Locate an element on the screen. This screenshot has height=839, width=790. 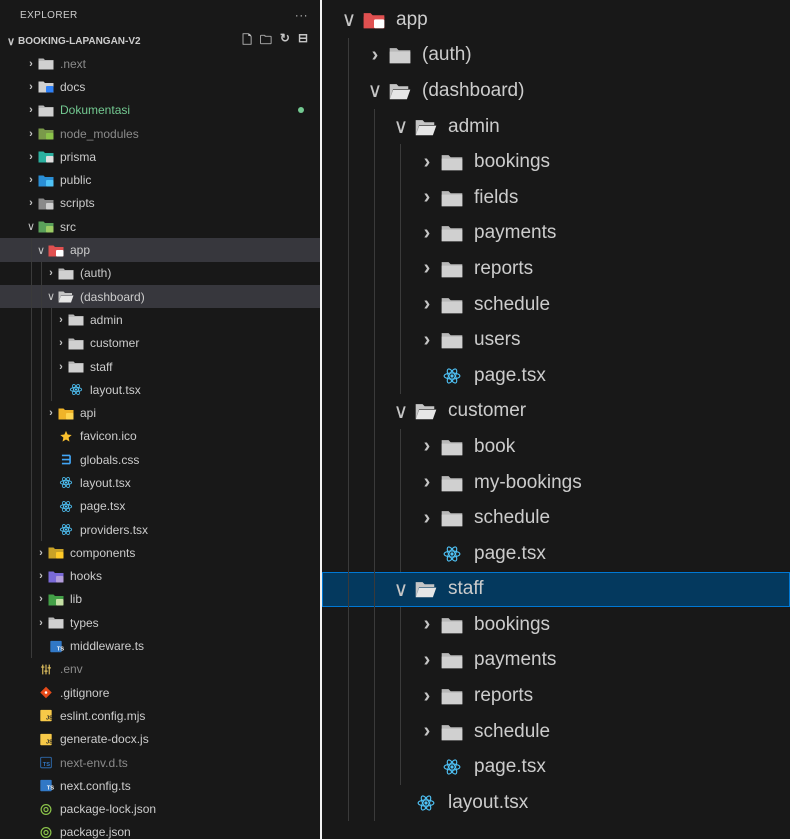
file-item-favicon-ico: favicon.ico is located at coordinates (160, 436).